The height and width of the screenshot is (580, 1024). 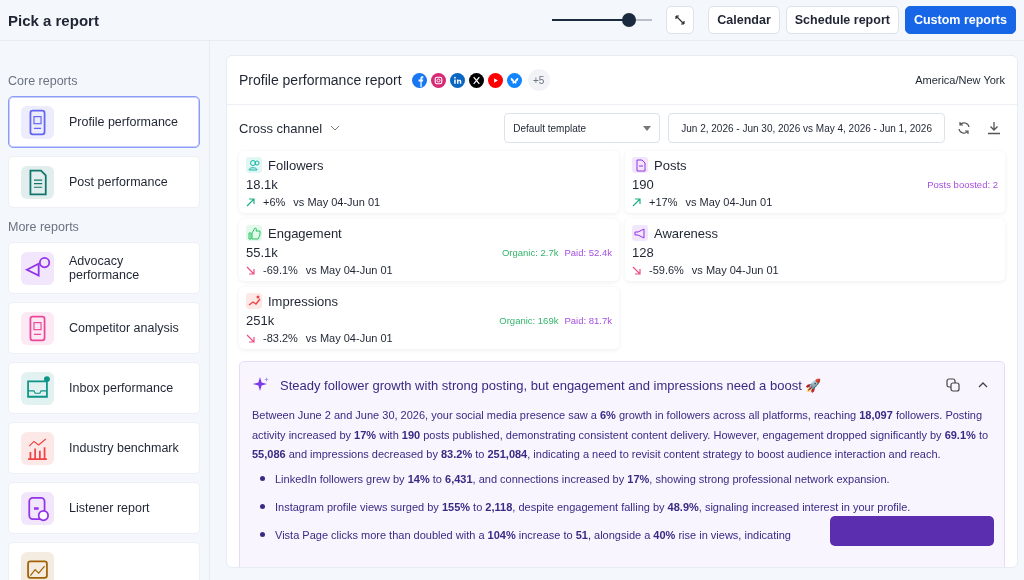 I want to click on metric-value: 18.1k, so click(x=262, y=184).